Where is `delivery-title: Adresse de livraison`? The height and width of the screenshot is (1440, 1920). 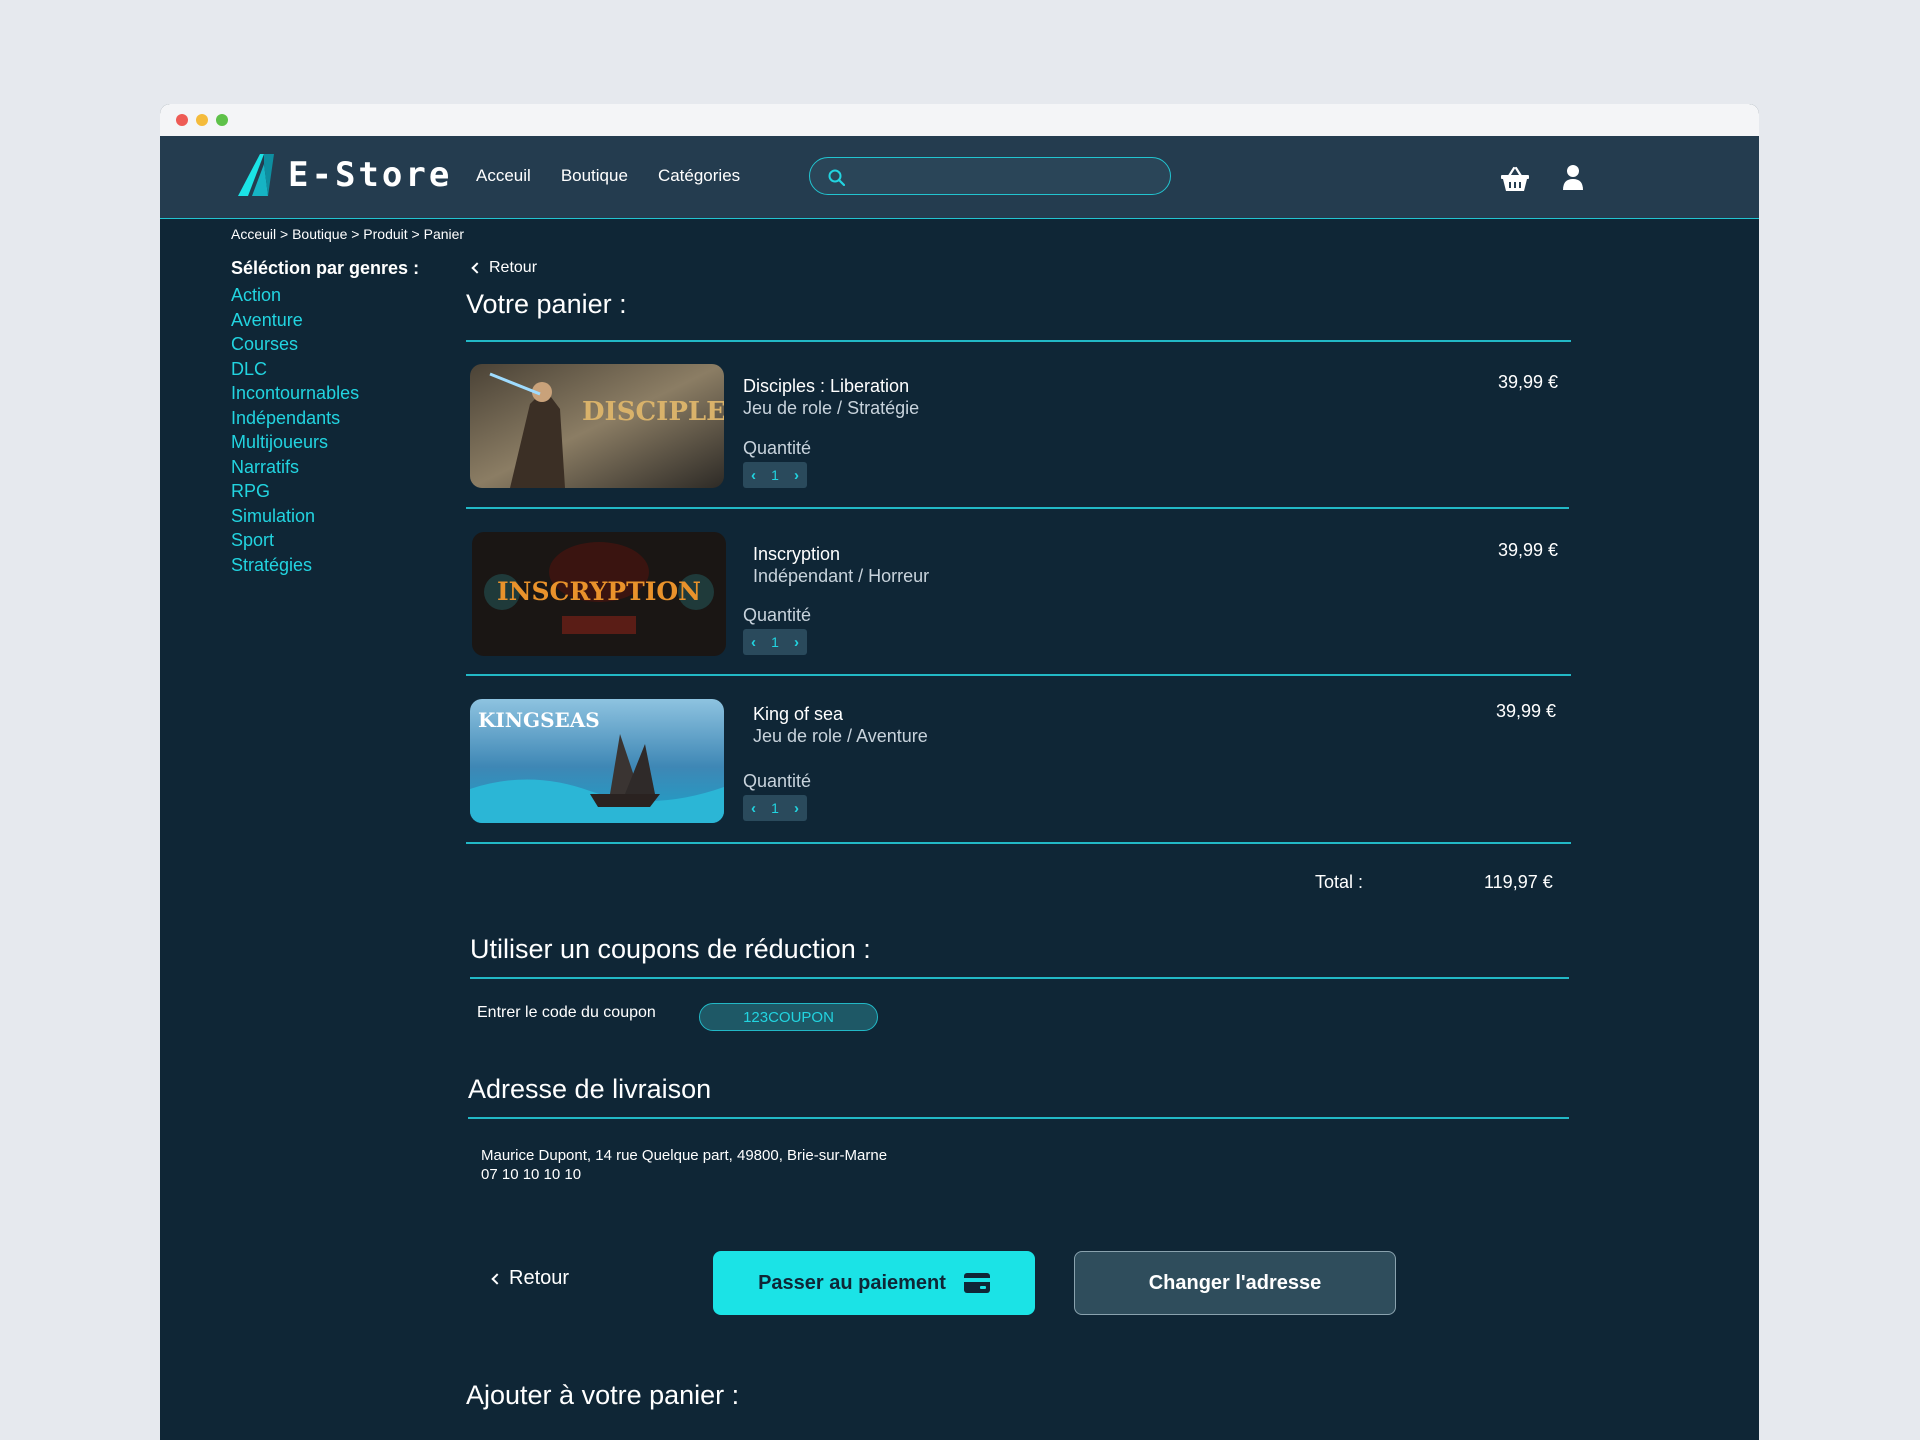
delivery-title: Adresse de livraison is located at coordinates (590, 1089).